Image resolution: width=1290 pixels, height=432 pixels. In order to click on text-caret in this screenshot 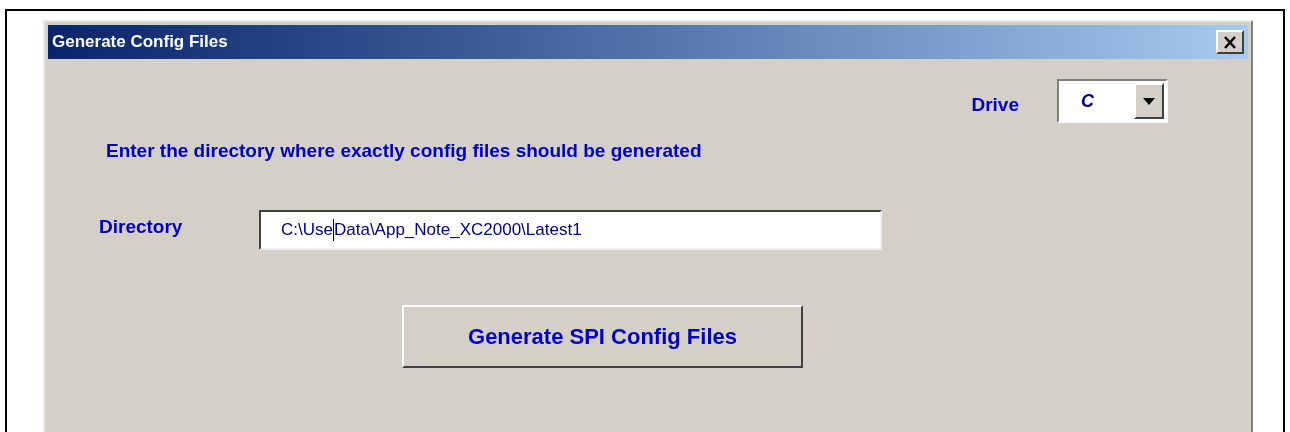, I will do `click(333, 229)`.